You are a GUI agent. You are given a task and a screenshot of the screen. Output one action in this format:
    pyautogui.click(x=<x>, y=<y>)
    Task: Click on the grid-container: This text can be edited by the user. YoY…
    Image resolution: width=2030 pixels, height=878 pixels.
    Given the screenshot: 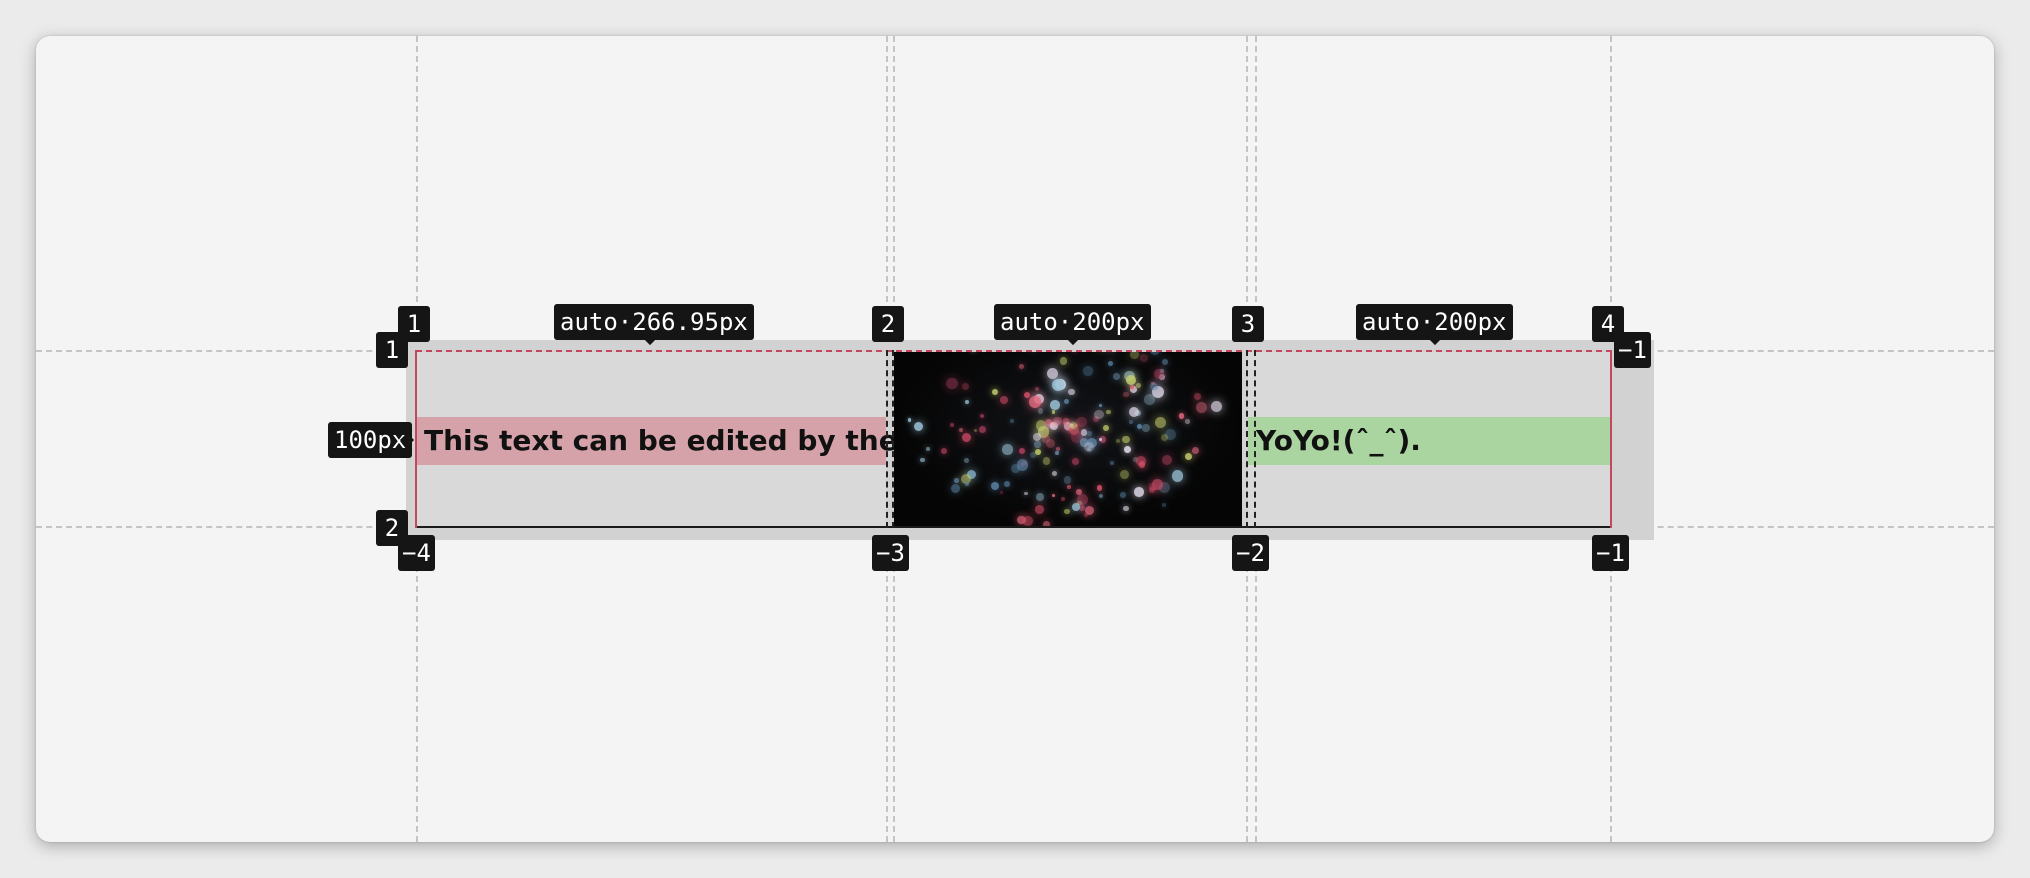 What is the action you would take?
    pyautogui.click(x=1014, y=439)
    